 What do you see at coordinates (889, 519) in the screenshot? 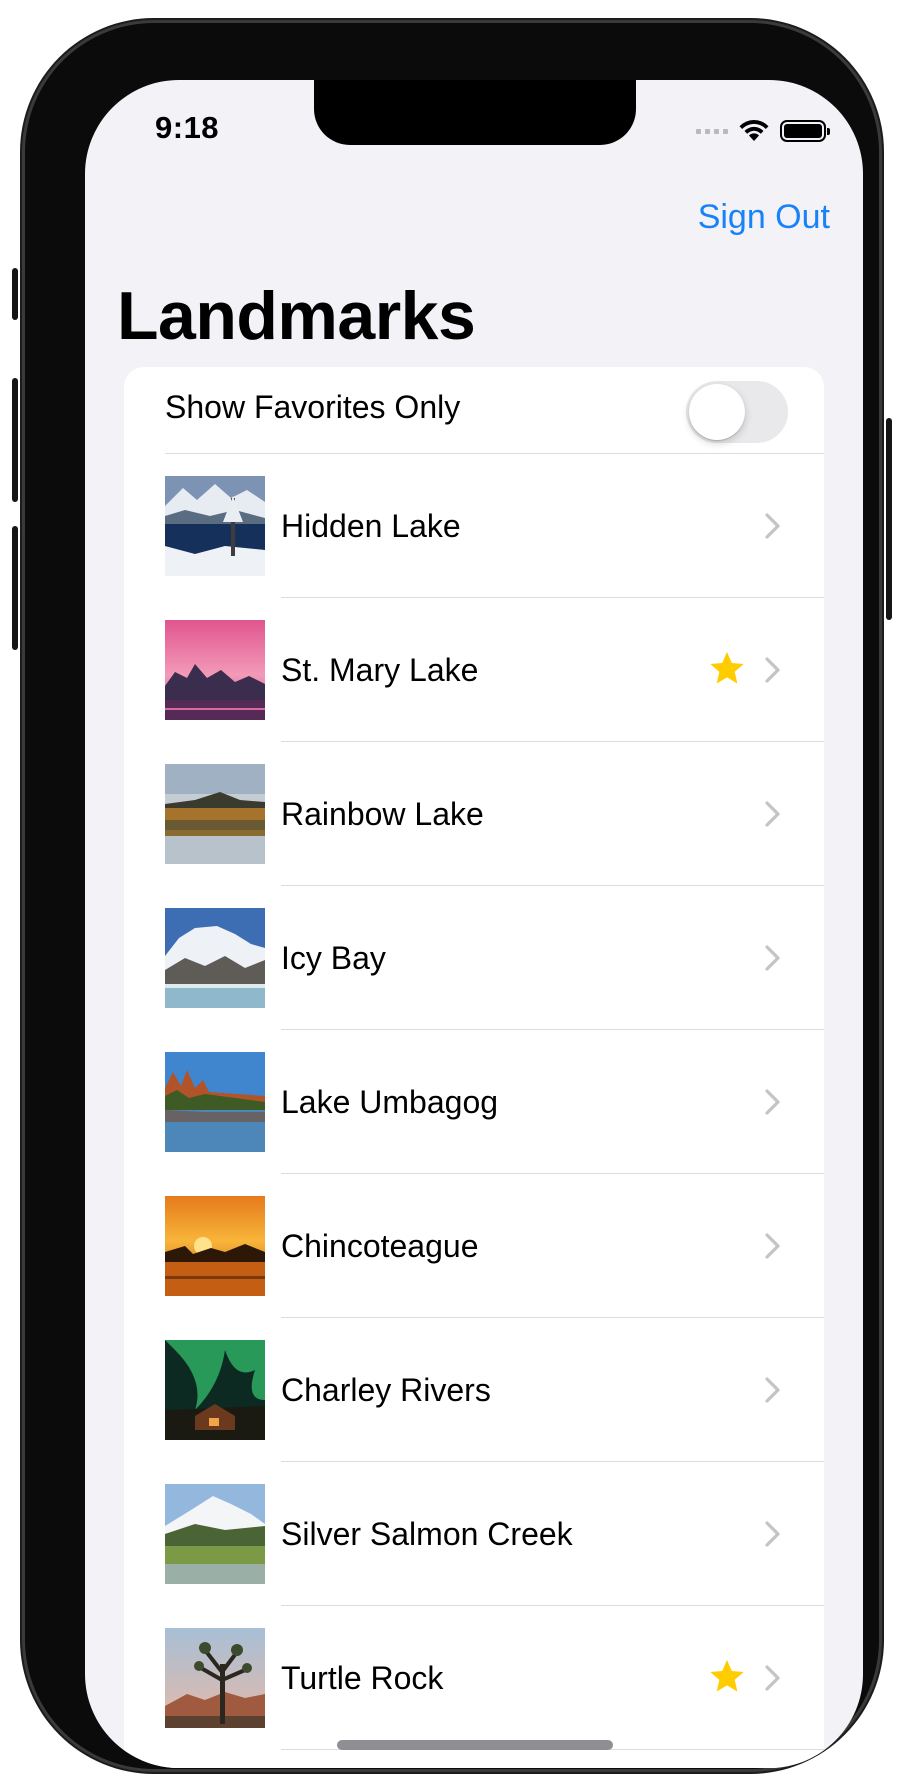
I see `power-button` at bounding box center [889, 519].